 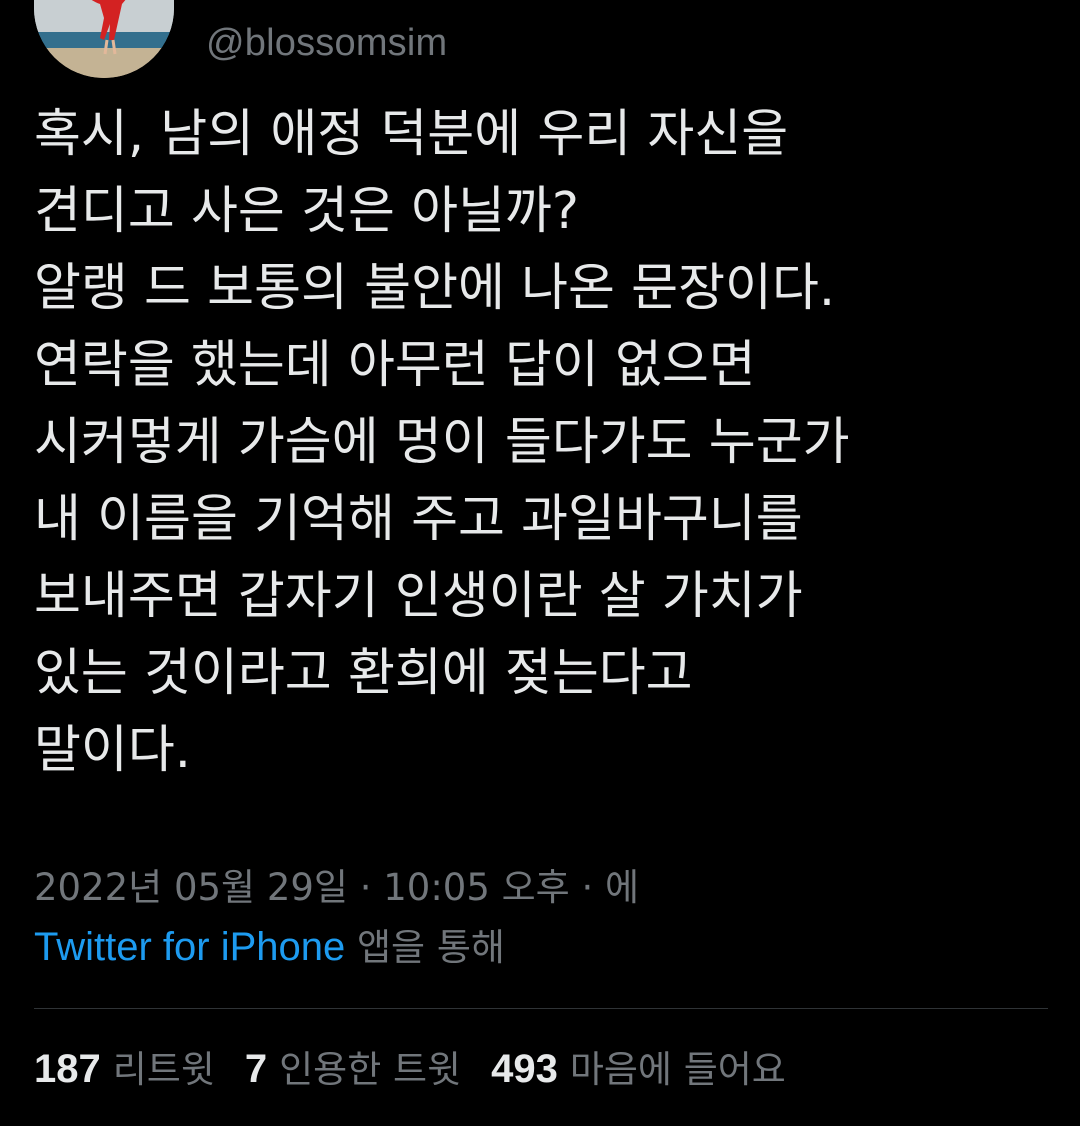 I want to click on tweet-source: Twitter for iPhone 앱을 통해, so click(x=269, y=947).